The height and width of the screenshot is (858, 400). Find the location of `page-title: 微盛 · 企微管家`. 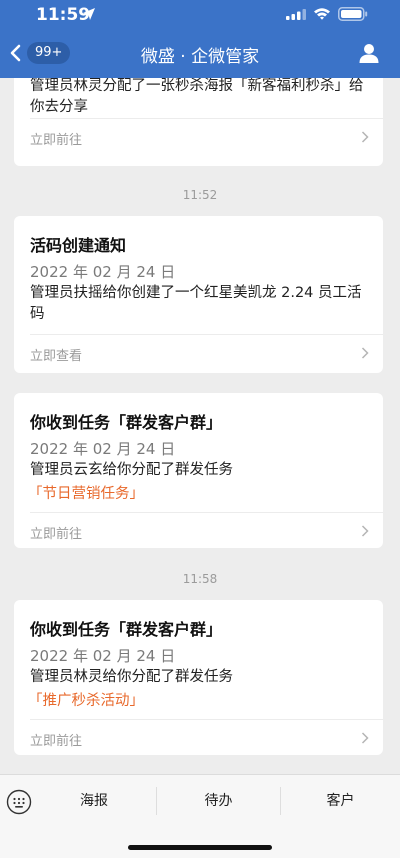

page-title: 微盛 · 企微管家 is located at coordinates (200, 57).